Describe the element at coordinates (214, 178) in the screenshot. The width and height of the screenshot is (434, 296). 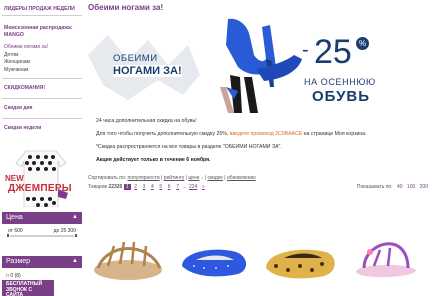
I see `sort-discount: скидке` at that location.